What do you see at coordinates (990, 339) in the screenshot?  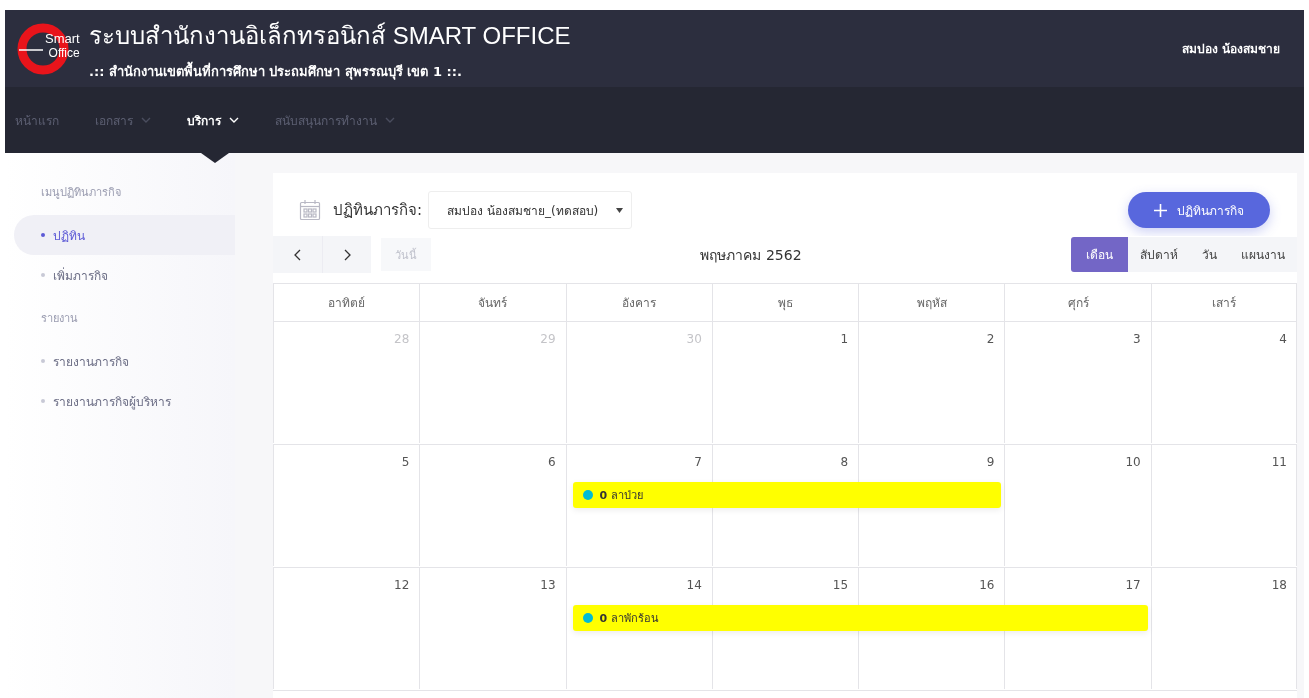 I see `day-number: 2` at bounding box center [990, 339].